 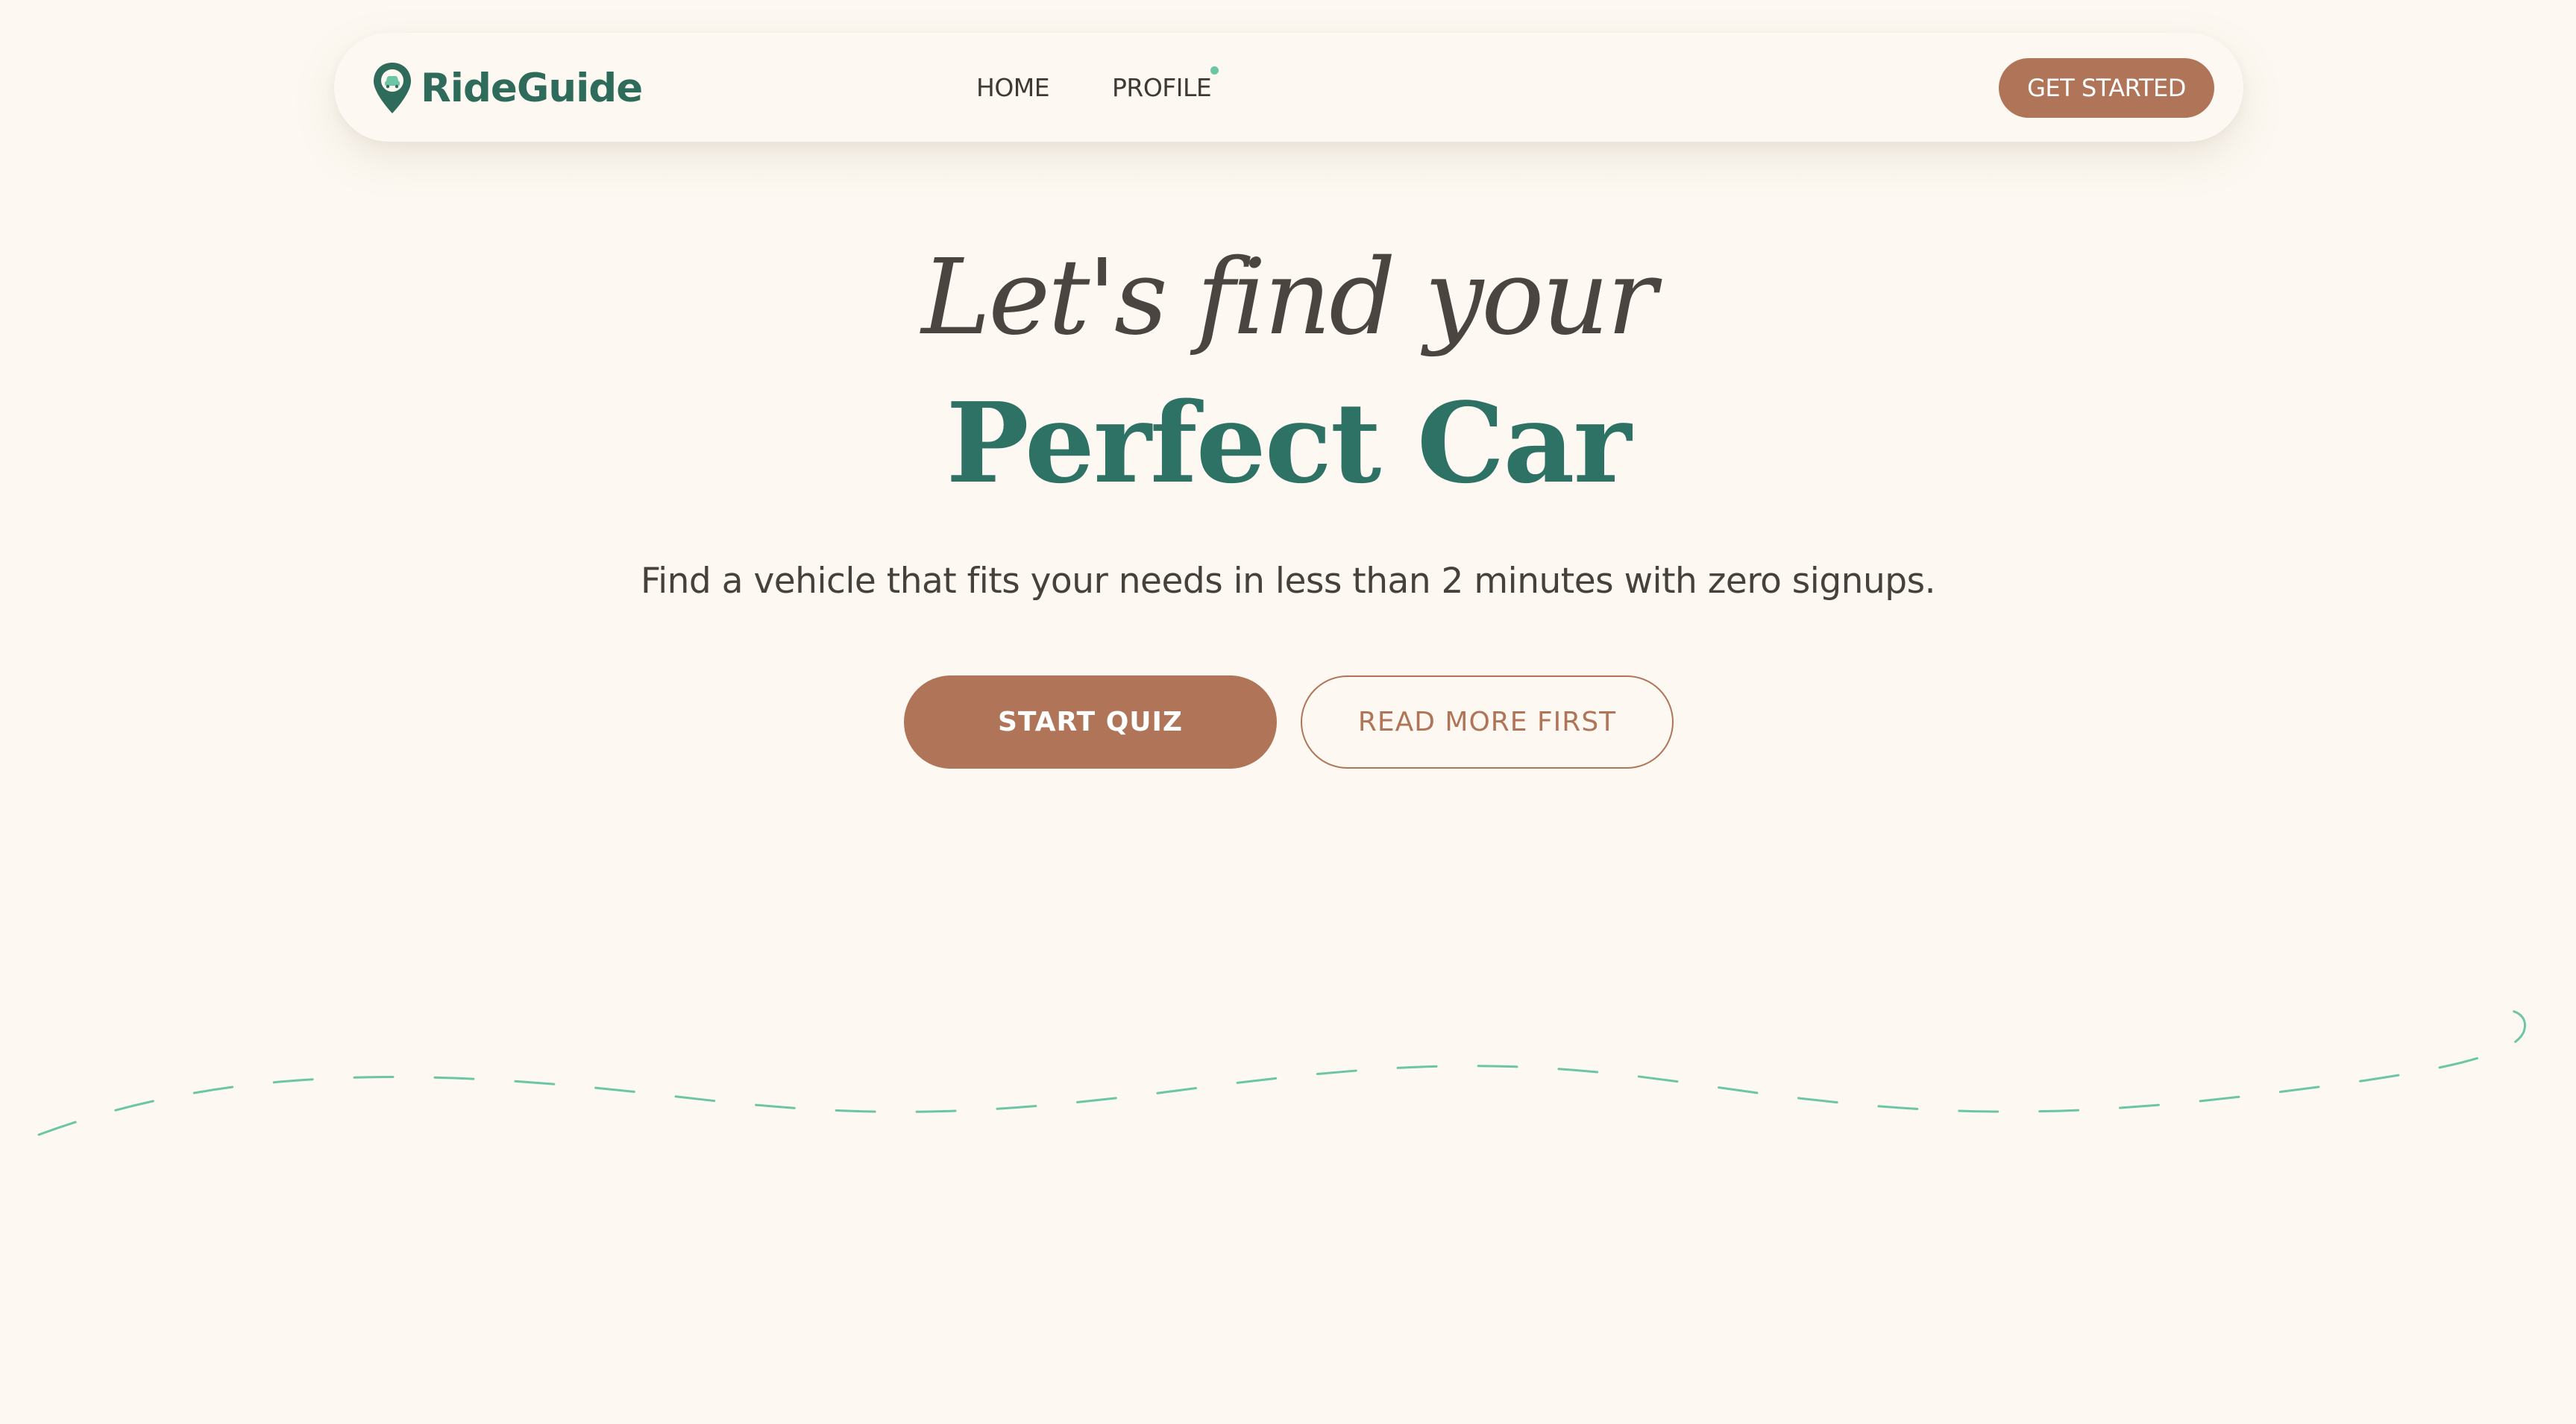 I want to click on map-pin-car-icon, so click(x=393, y=88).